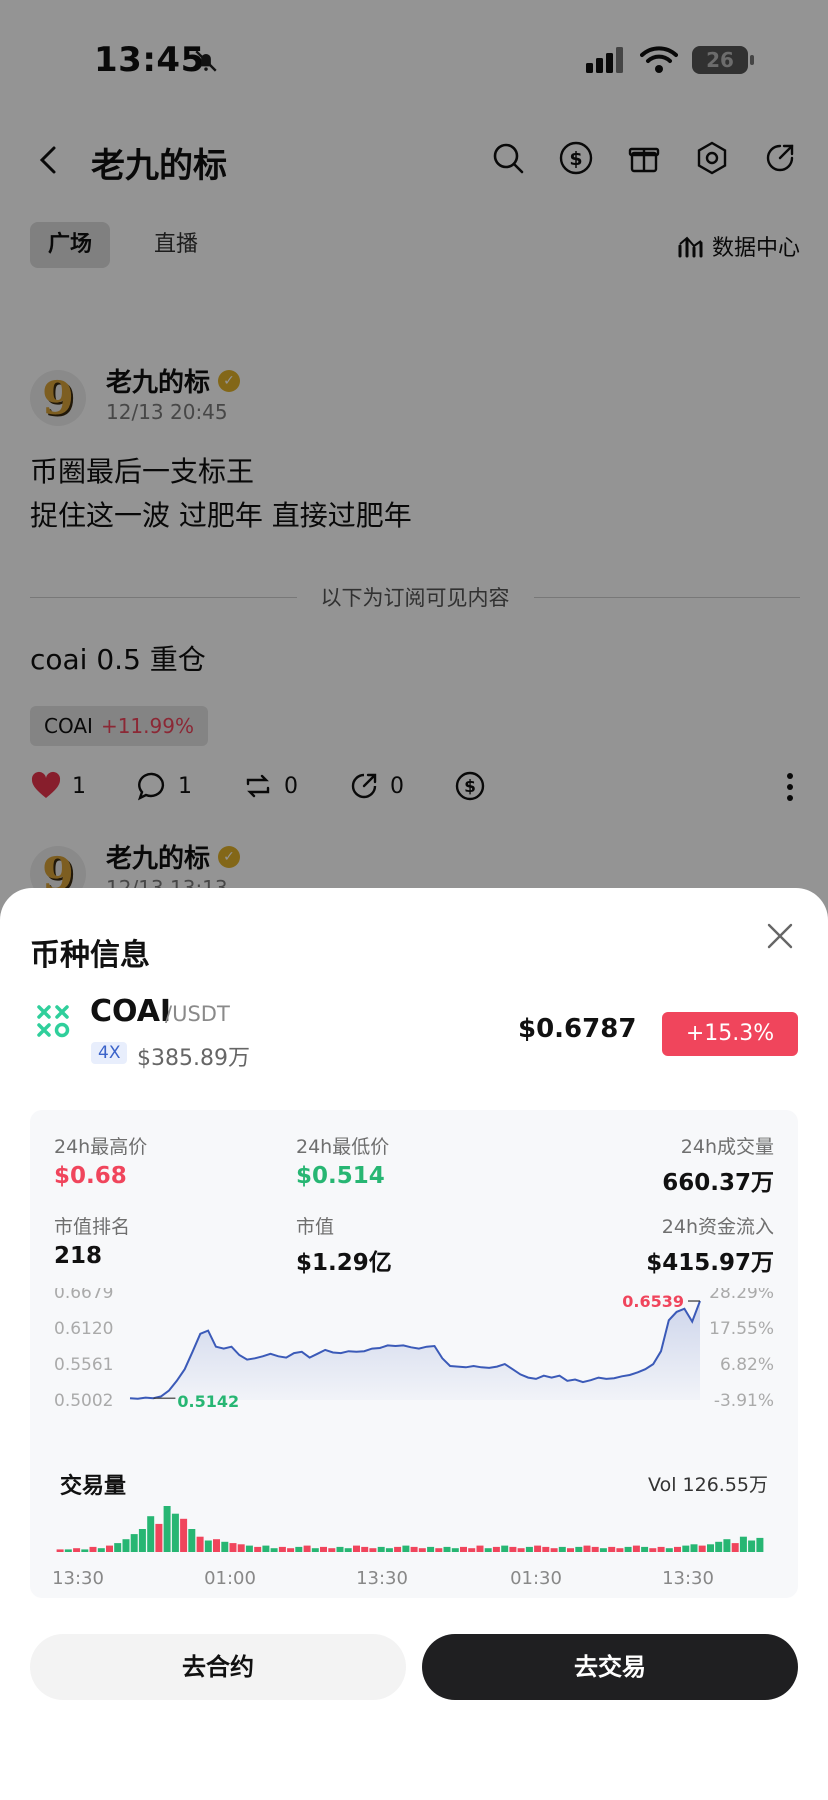 This screenshot has height=1800, width=828. Describe the element at coordinates (100, 1160) in the screenshot. I see `stat-high: 24h最高价 $0.68` at that location.